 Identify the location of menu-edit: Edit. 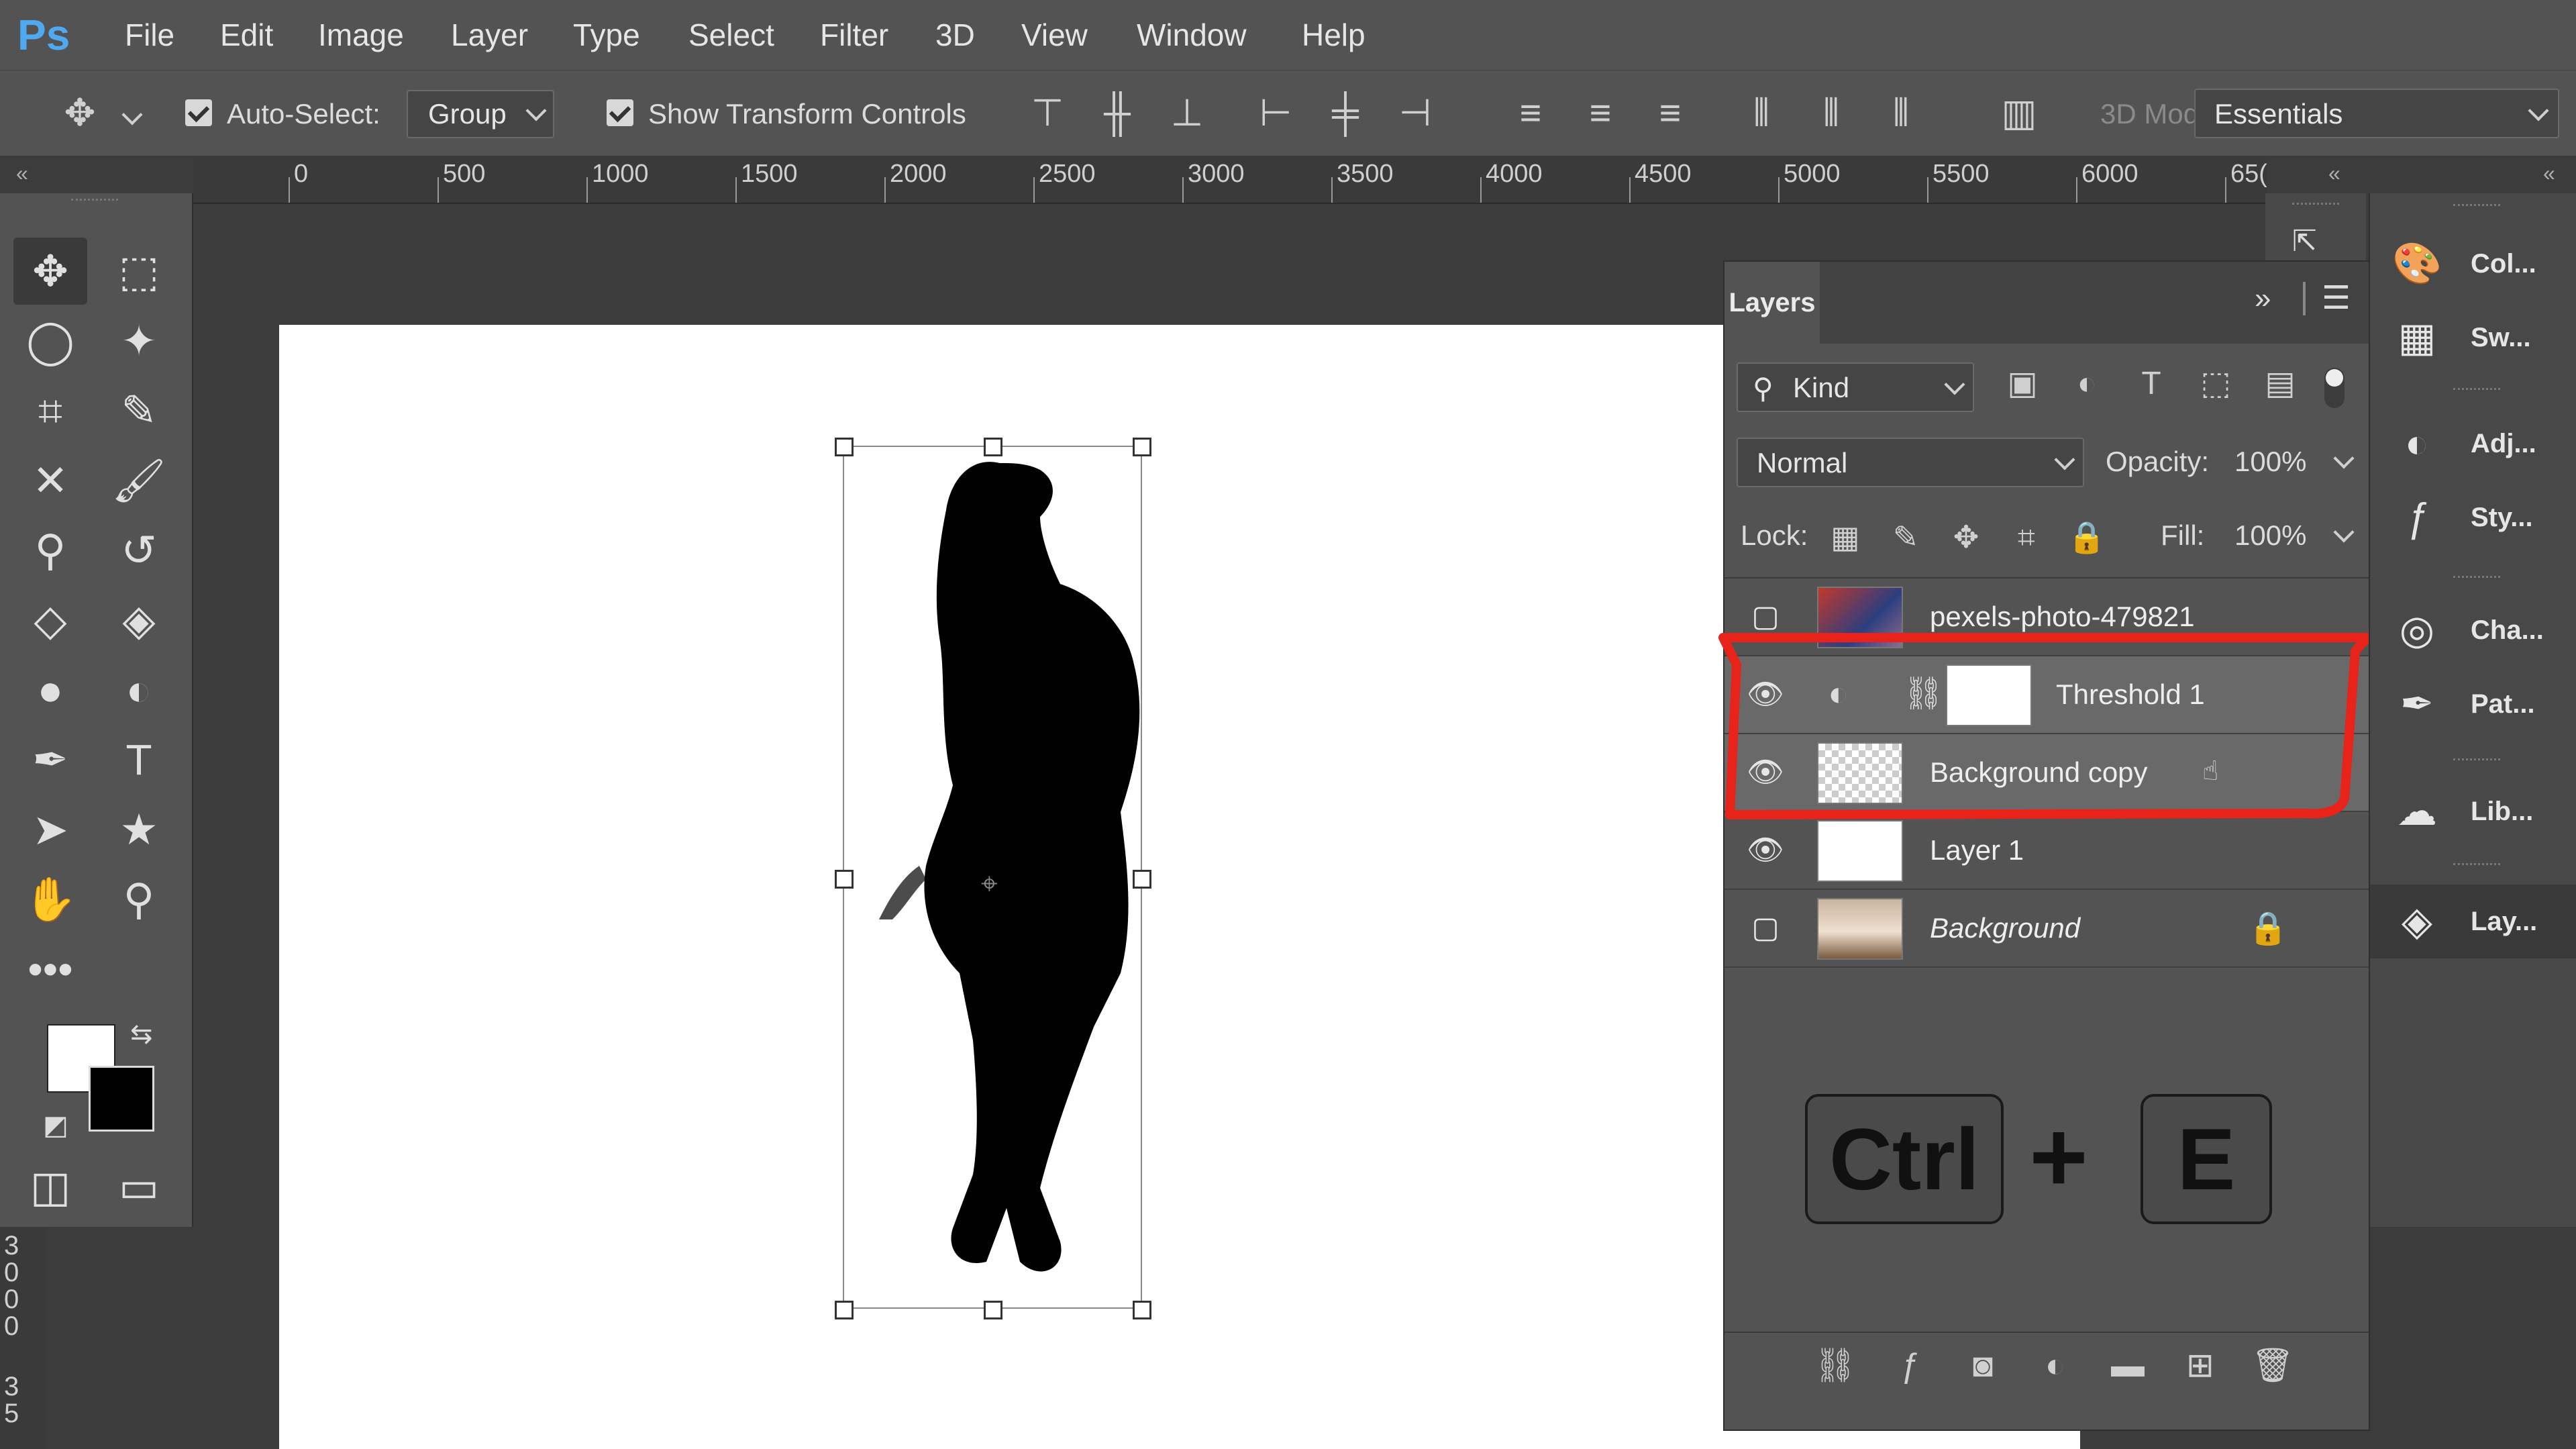
(246, 35).